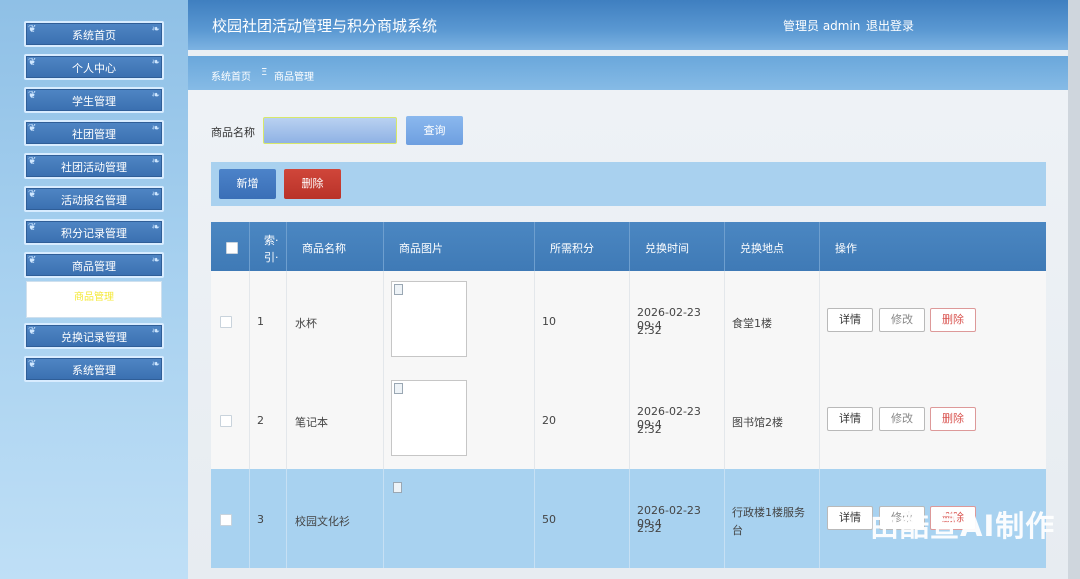 The image size is (1080, 579). I want to click on row-points: 50, so click(549, 519).